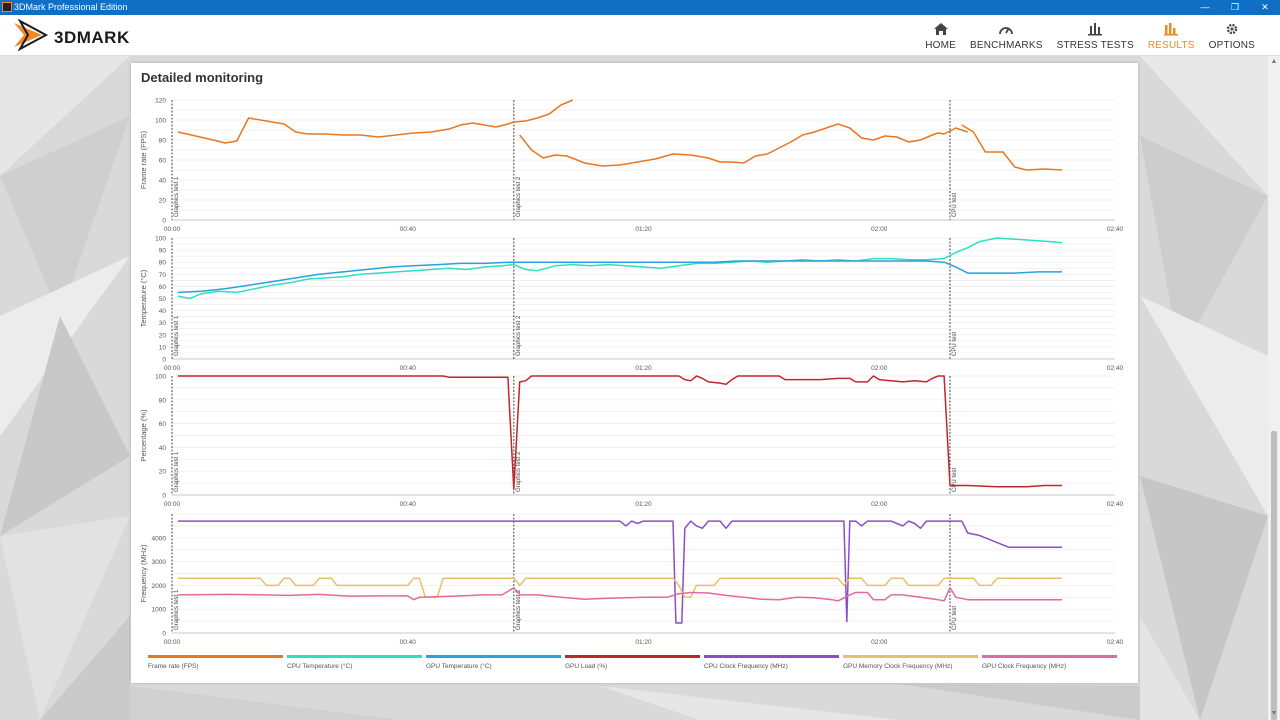 Image resolution: width=1280 pixels, height=720 pixels. I want to click on home-icon, so click(940, 29).